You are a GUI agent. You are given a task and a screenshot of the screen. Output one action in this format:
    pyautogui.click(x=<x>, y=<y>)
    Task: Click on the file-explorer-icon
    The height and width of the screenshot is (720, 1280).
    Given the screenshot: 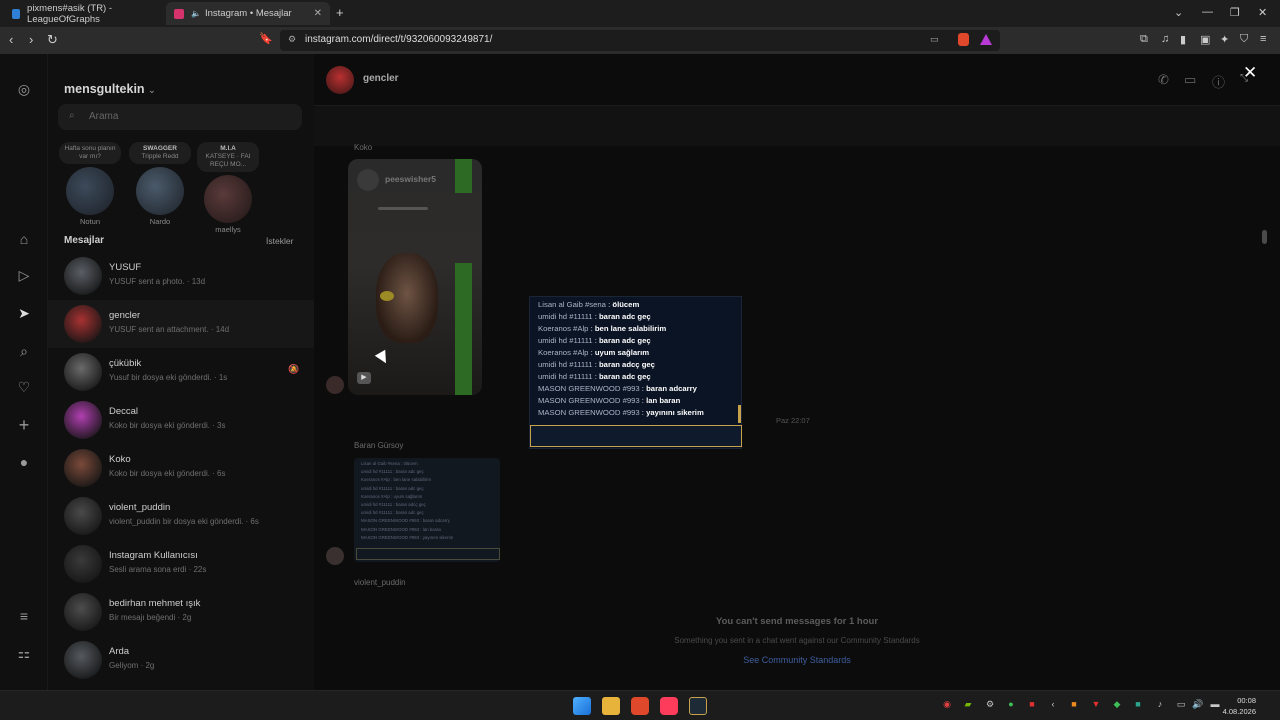 What is the action you would take?
    pyautogui.click(x=611, y=706)
    